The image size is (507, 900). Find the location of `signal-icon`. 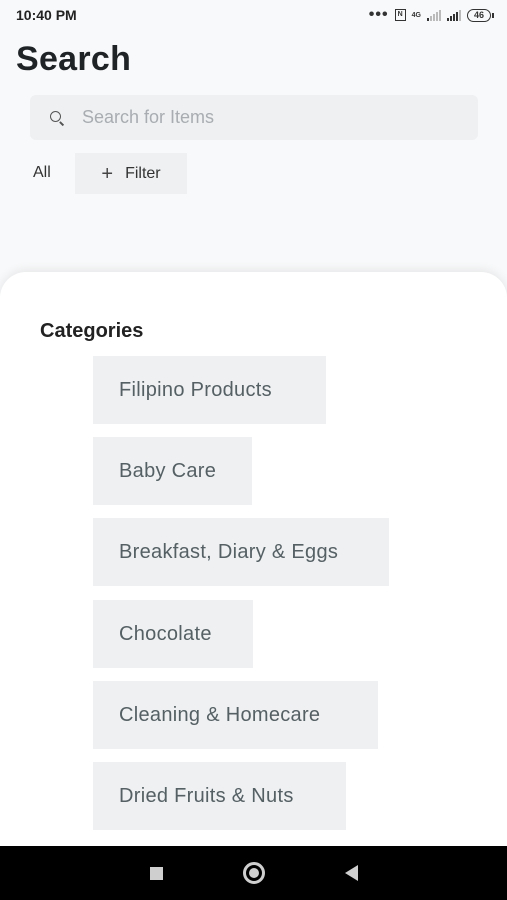

signal-icon is located at coordinates (453, 15).